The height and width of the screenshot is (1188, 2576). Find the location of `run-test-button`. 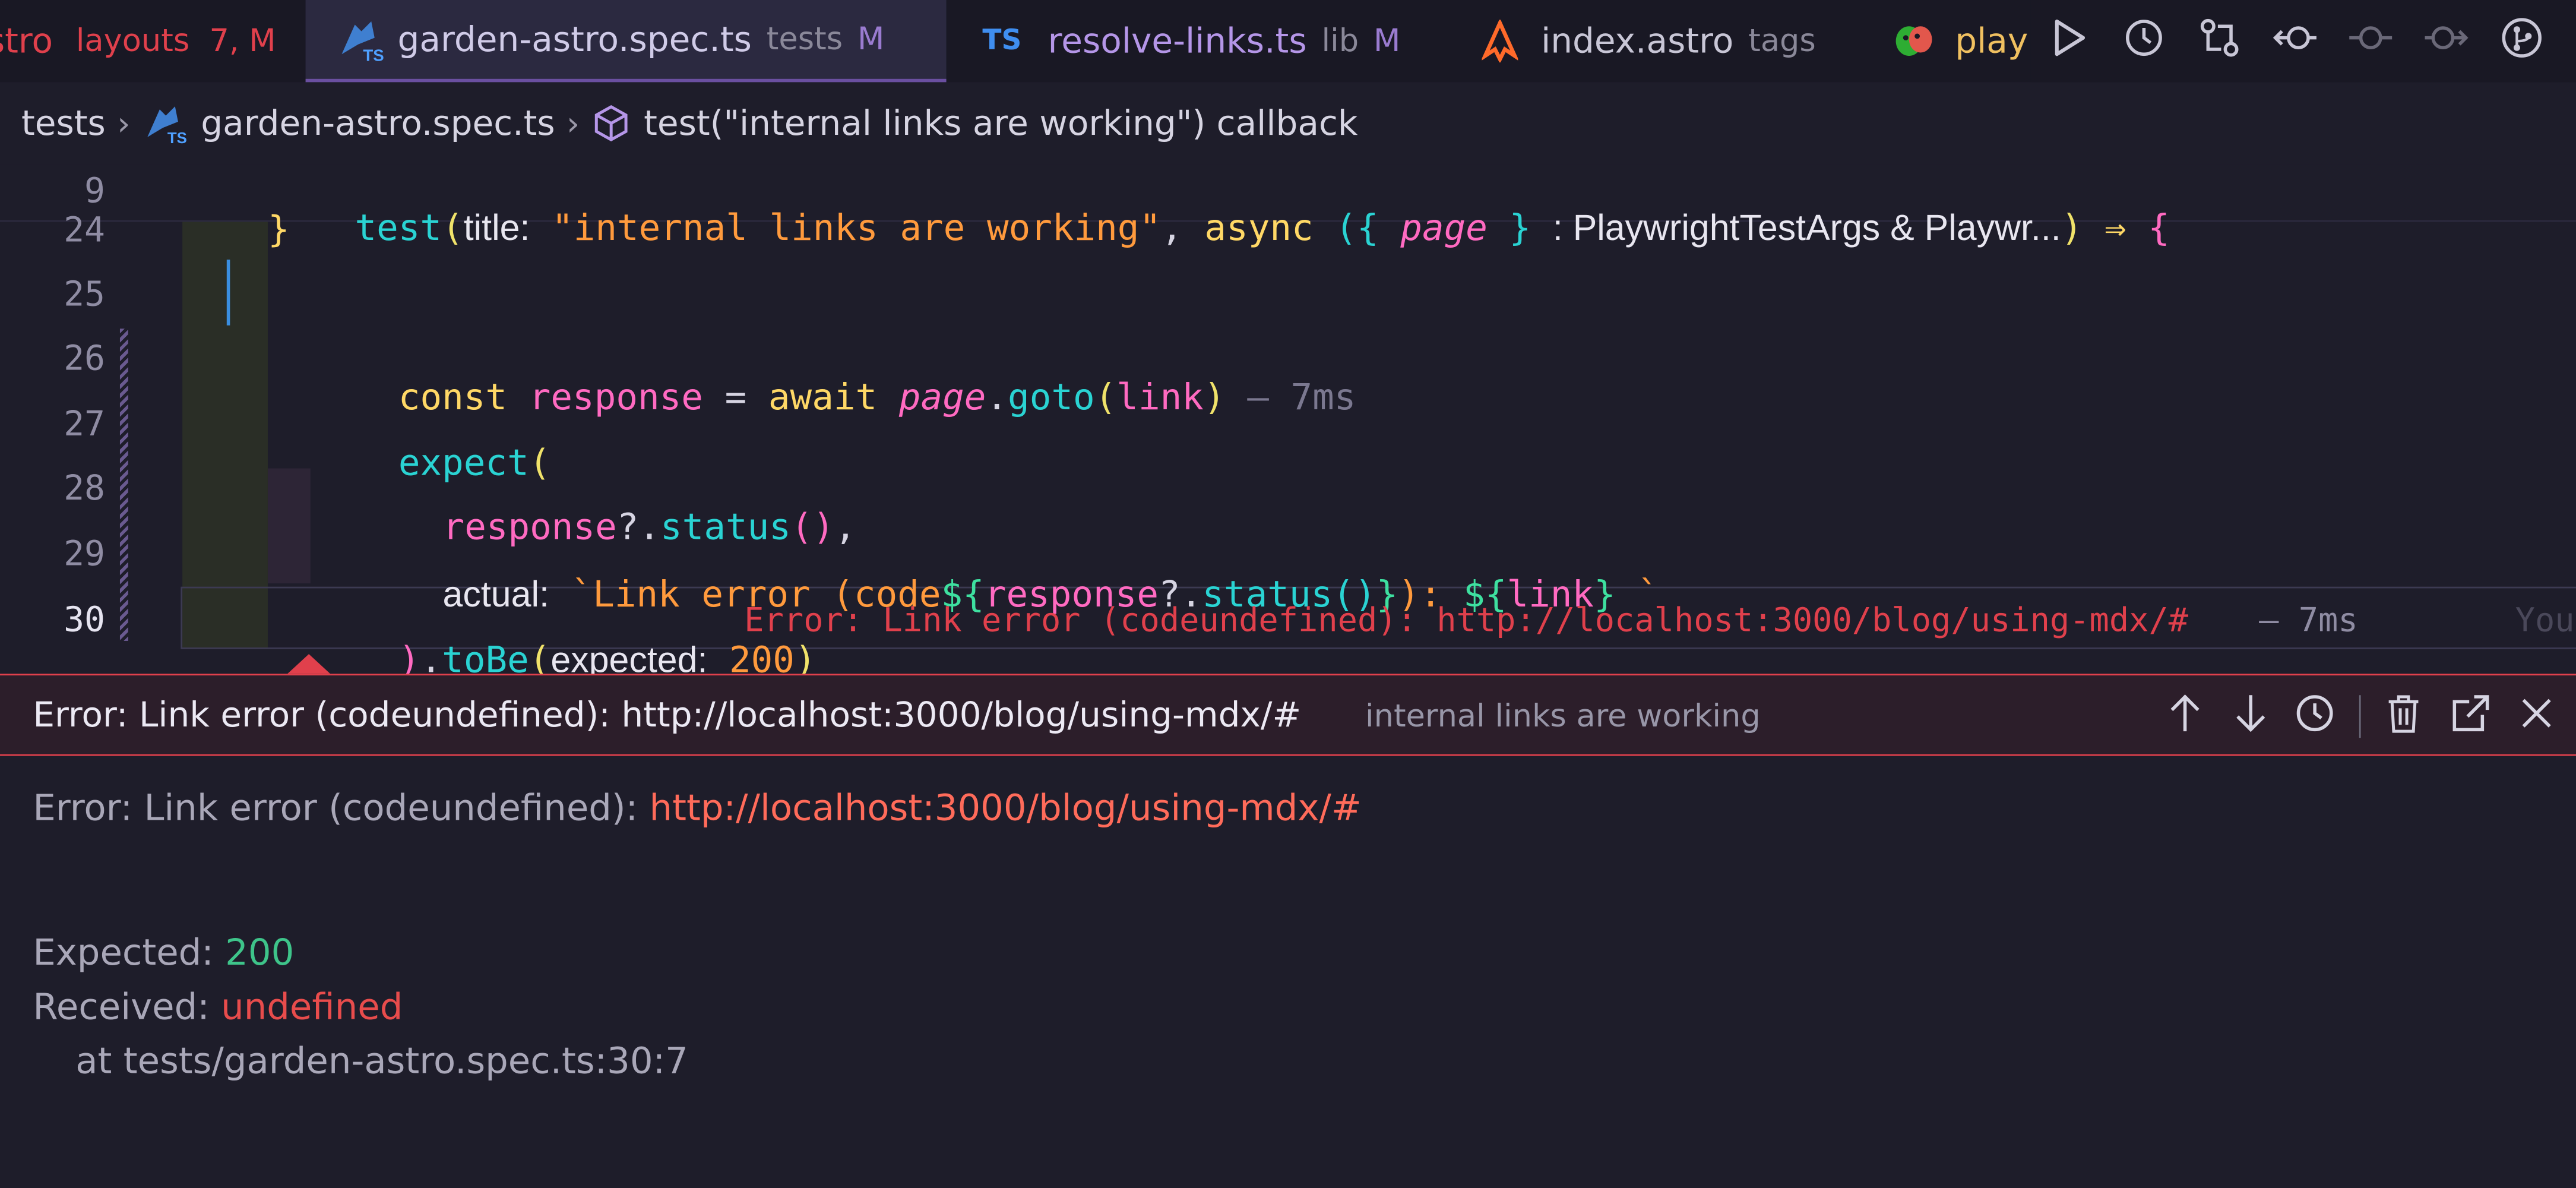

run-test-button is located at coordinates (2068, 41).